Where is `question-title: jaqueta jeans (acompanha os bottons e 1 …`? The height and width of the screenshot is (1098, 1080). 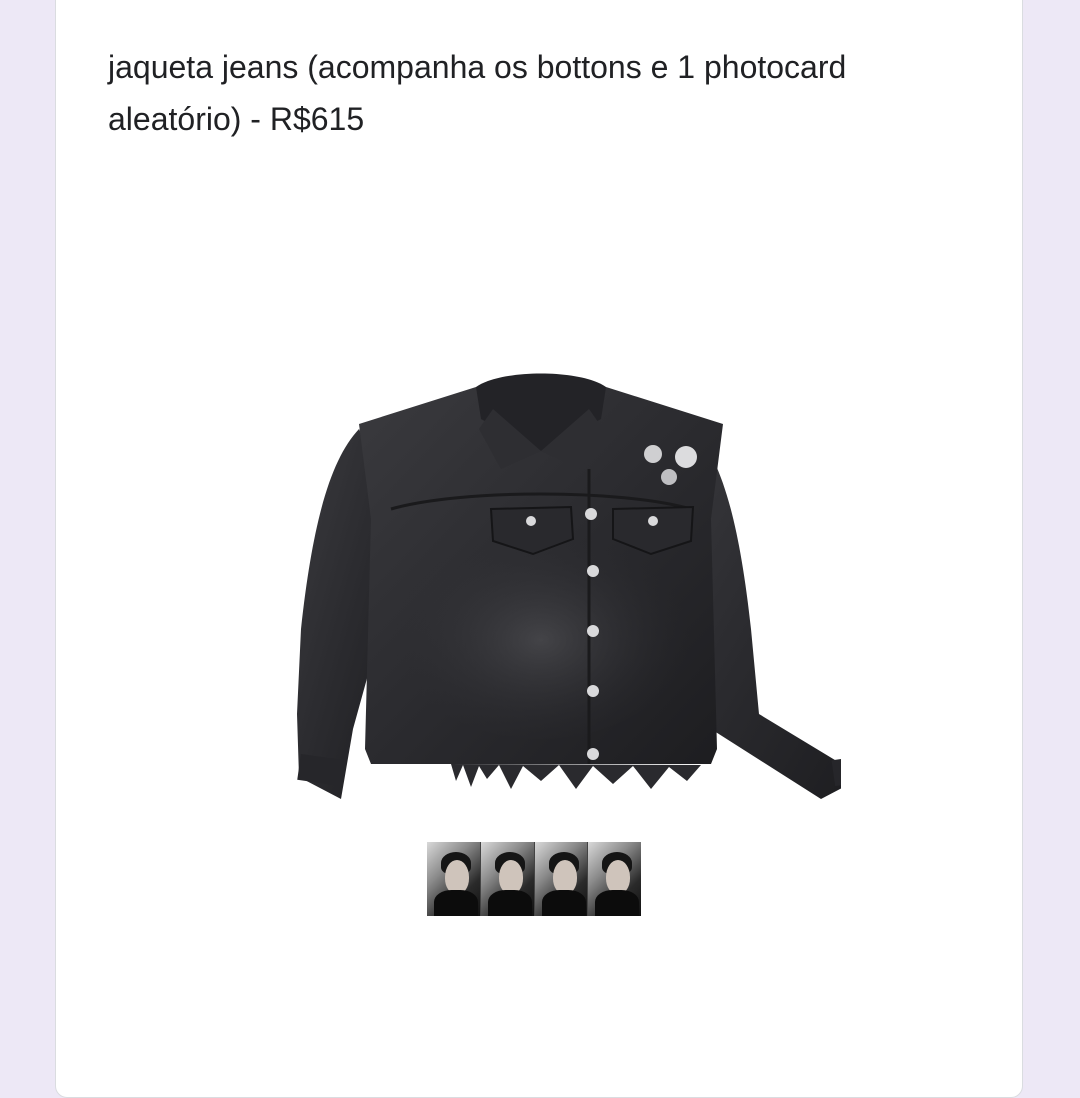
question-title: jaqueta jeans (acompanha os bottons e 1 … is located at coordinates (477, 93).